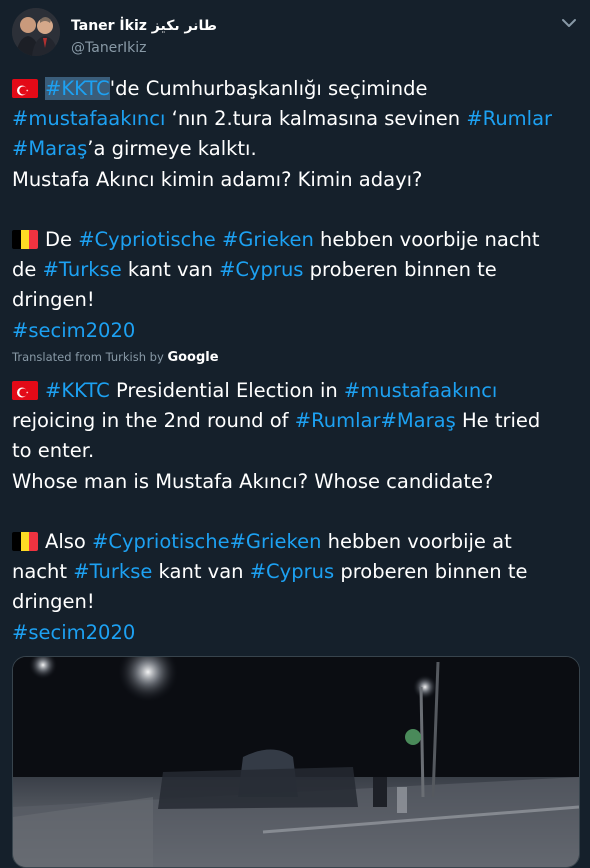 Image resolution: width=590 pixels, height=868 pixels. I want to click on user-handle: @TanerIkiz, so click(109, 48).